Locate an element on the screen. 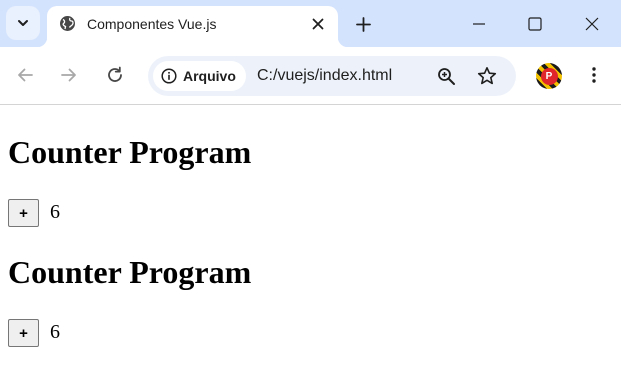 This screenshot has height=379, width=621. arrow-right-icon is located at coordinates (68, 75).